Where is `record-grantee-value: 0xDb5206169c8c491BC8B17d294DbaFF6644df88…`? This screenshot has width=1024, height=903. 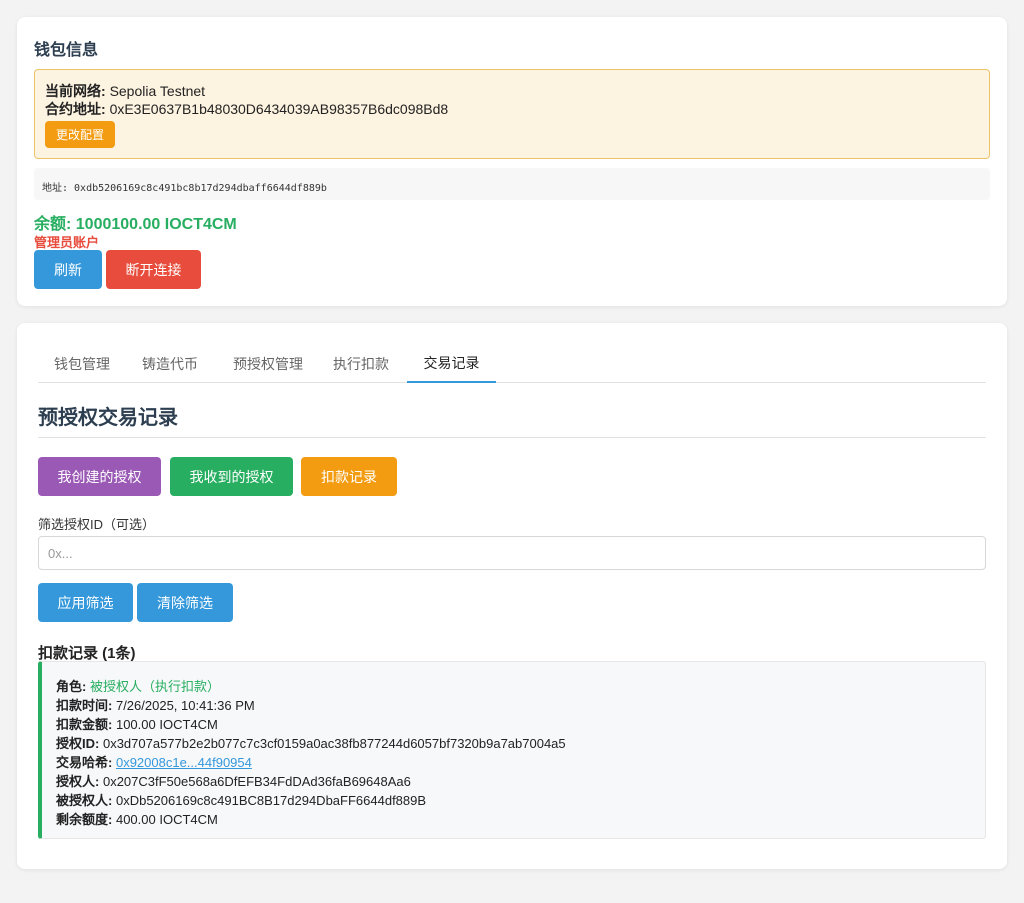
record-grantee-value: 0xDb5206169c8c491BC8B17d294DbaFF6644df88… is located at coordinates (271, 800).